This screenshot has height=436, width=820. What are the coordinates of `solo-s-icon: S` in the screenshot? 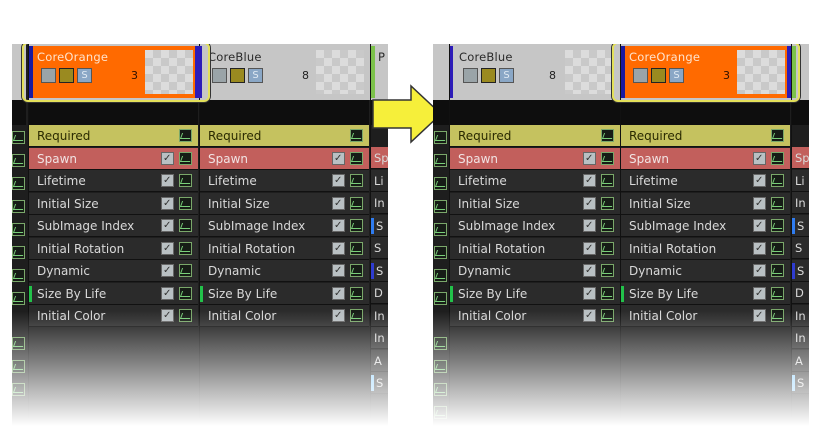 It's located at (255, 75).